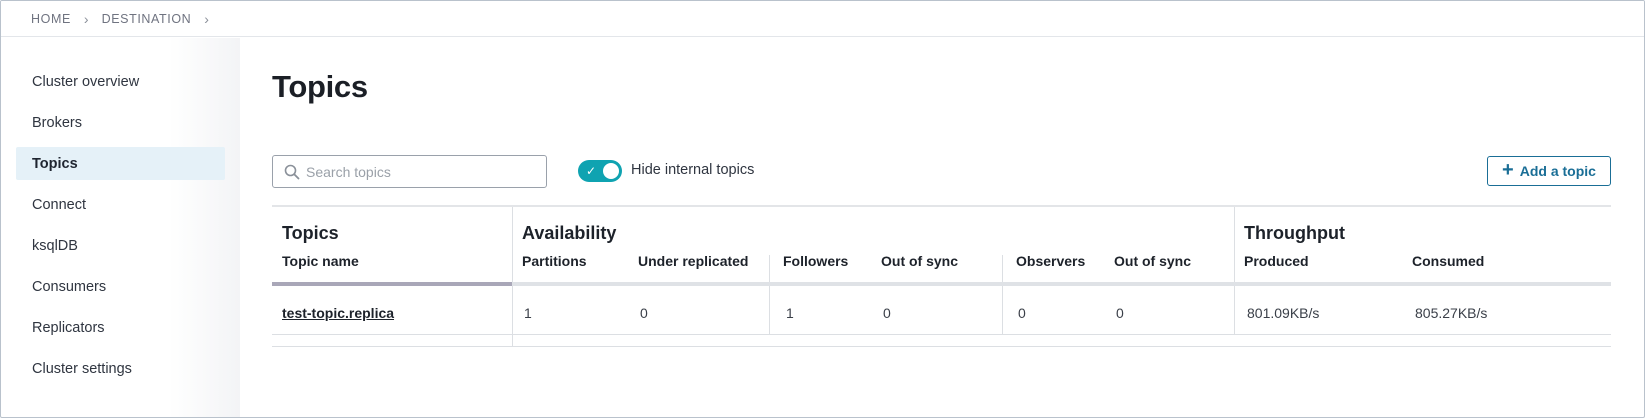  Describe the element at coordinates (591, 171) in the screenshot. I see `check-icon: ✓` at that location.